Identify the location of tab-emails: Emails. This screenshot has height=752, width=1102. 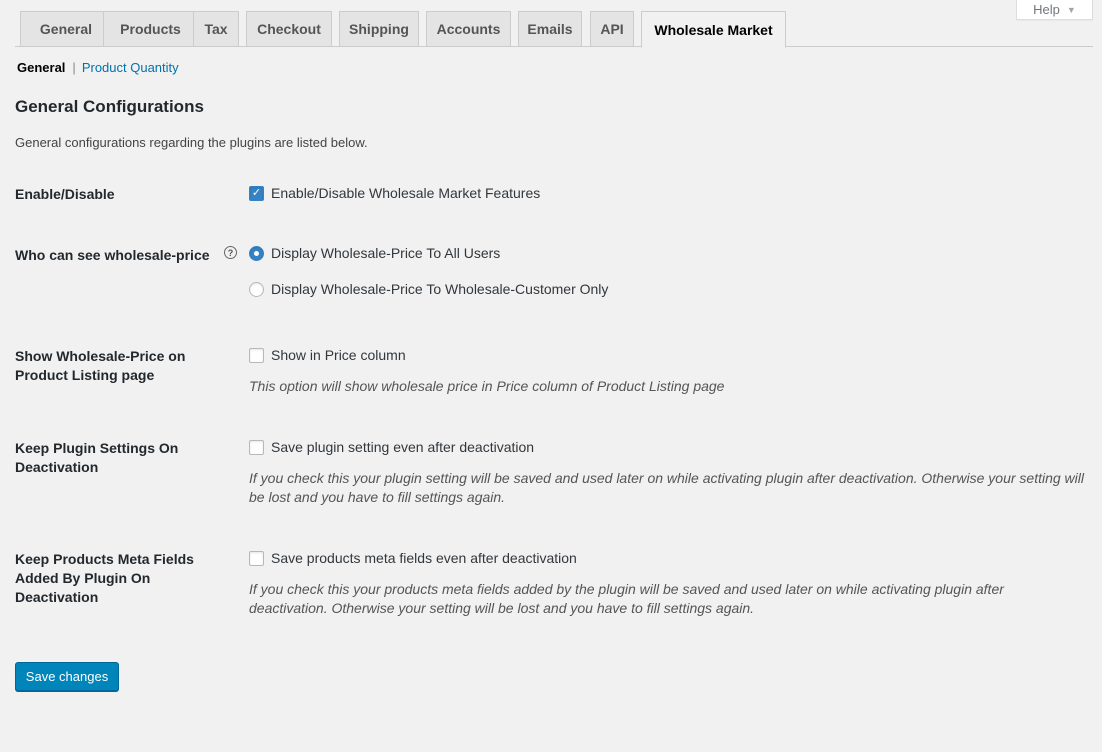
(550, 29).